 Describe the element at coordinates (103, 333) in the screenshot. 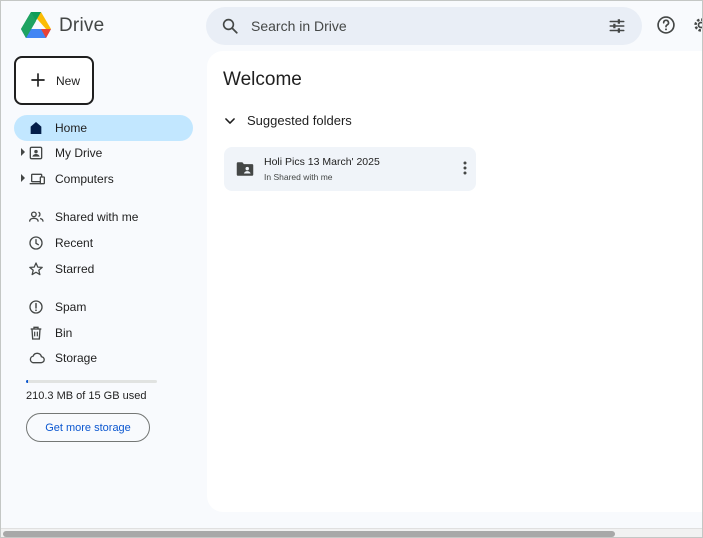

I see `sidebar-item-bin: Bin` at that location.